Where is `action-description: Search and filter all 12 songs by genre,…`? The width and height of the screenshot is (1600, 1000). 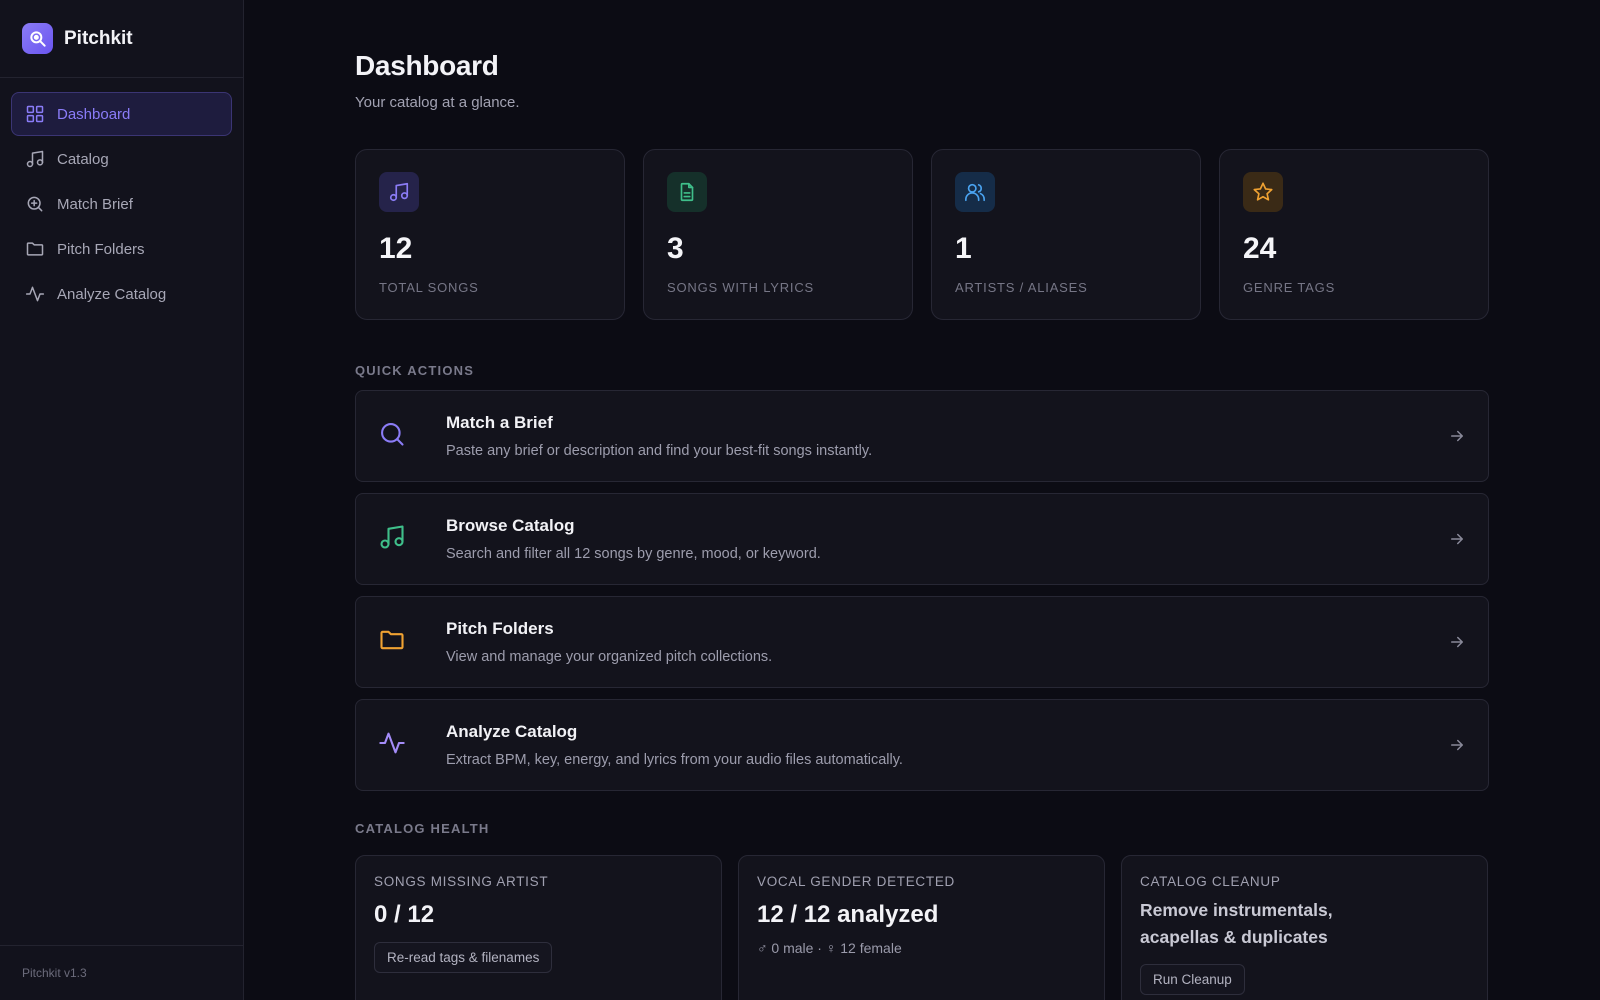 action-description: Search and filter all 12 songs by genre,… is located at coordinates (633, 554).